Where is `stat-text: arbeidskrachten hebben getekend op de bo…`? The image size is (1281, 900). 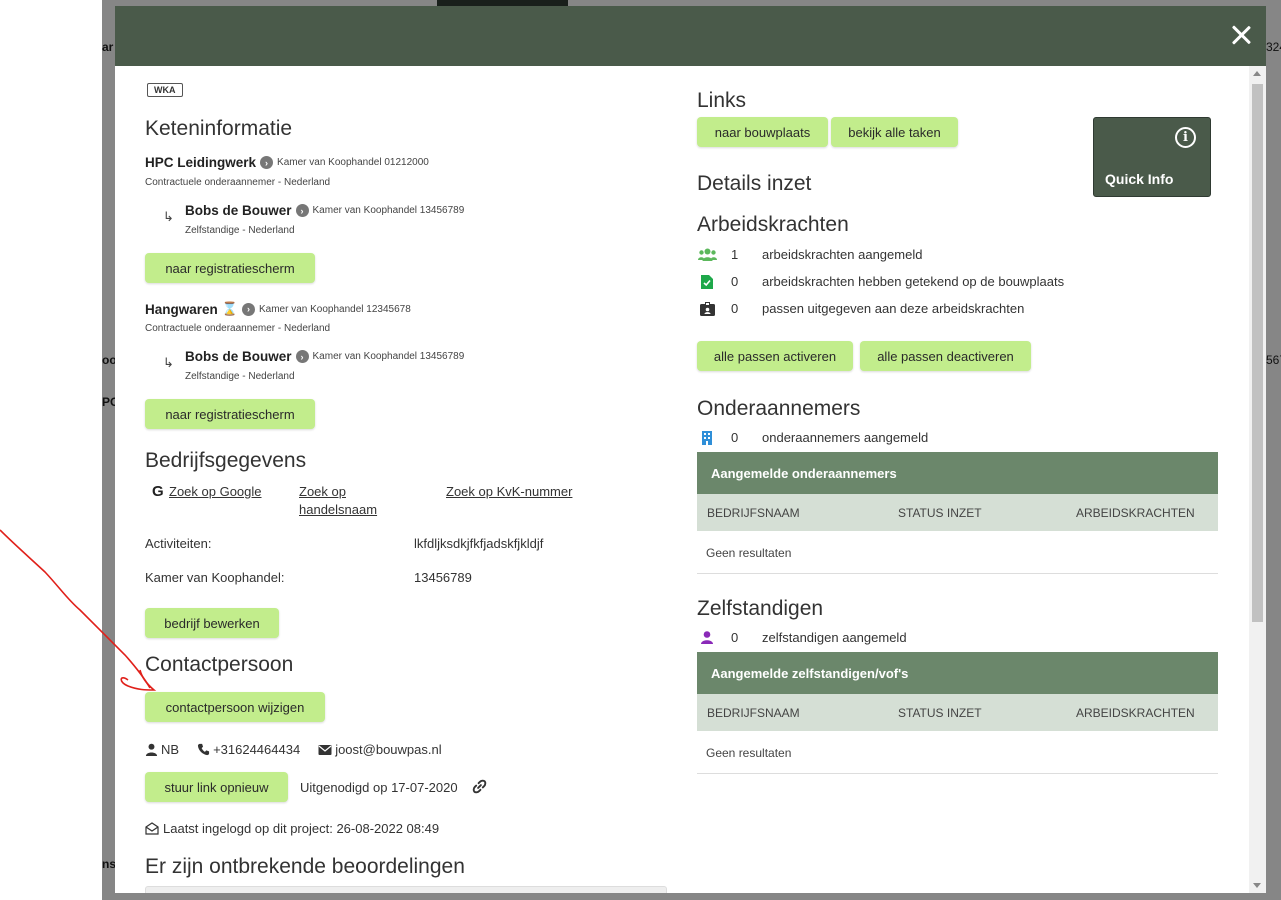
stat-text: arbeidskrachten hebben getekend op de bo… is located at coordinates (913, 281).